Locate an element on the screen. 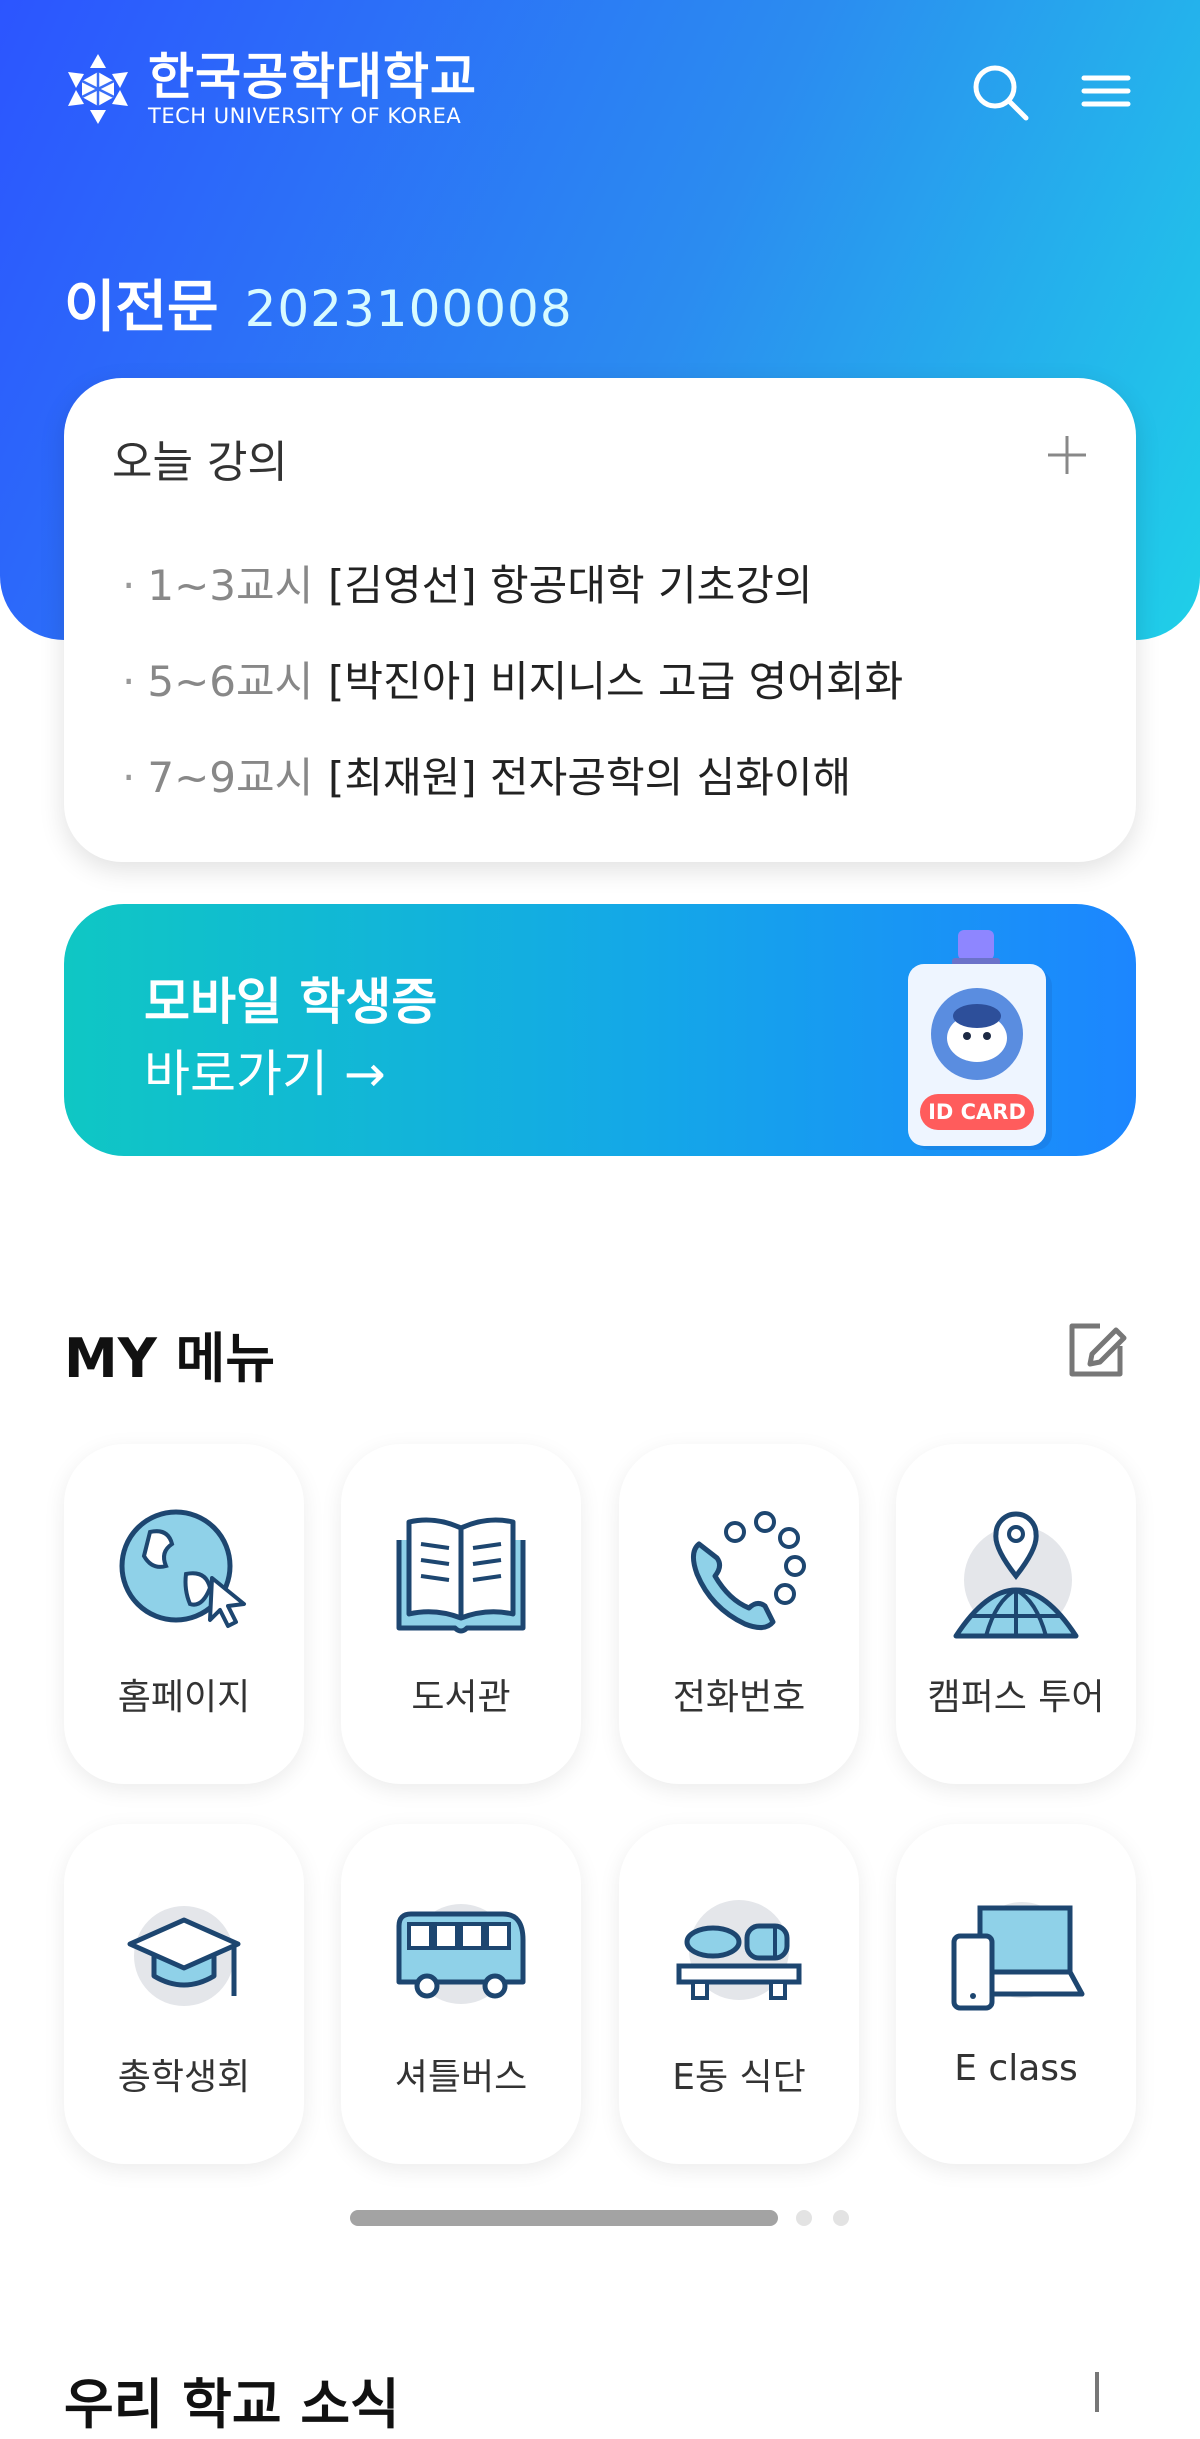 Image resolution: width=1200 pixels, height=2439 pixels. bus-icon is located at coordinates (461, 1954).